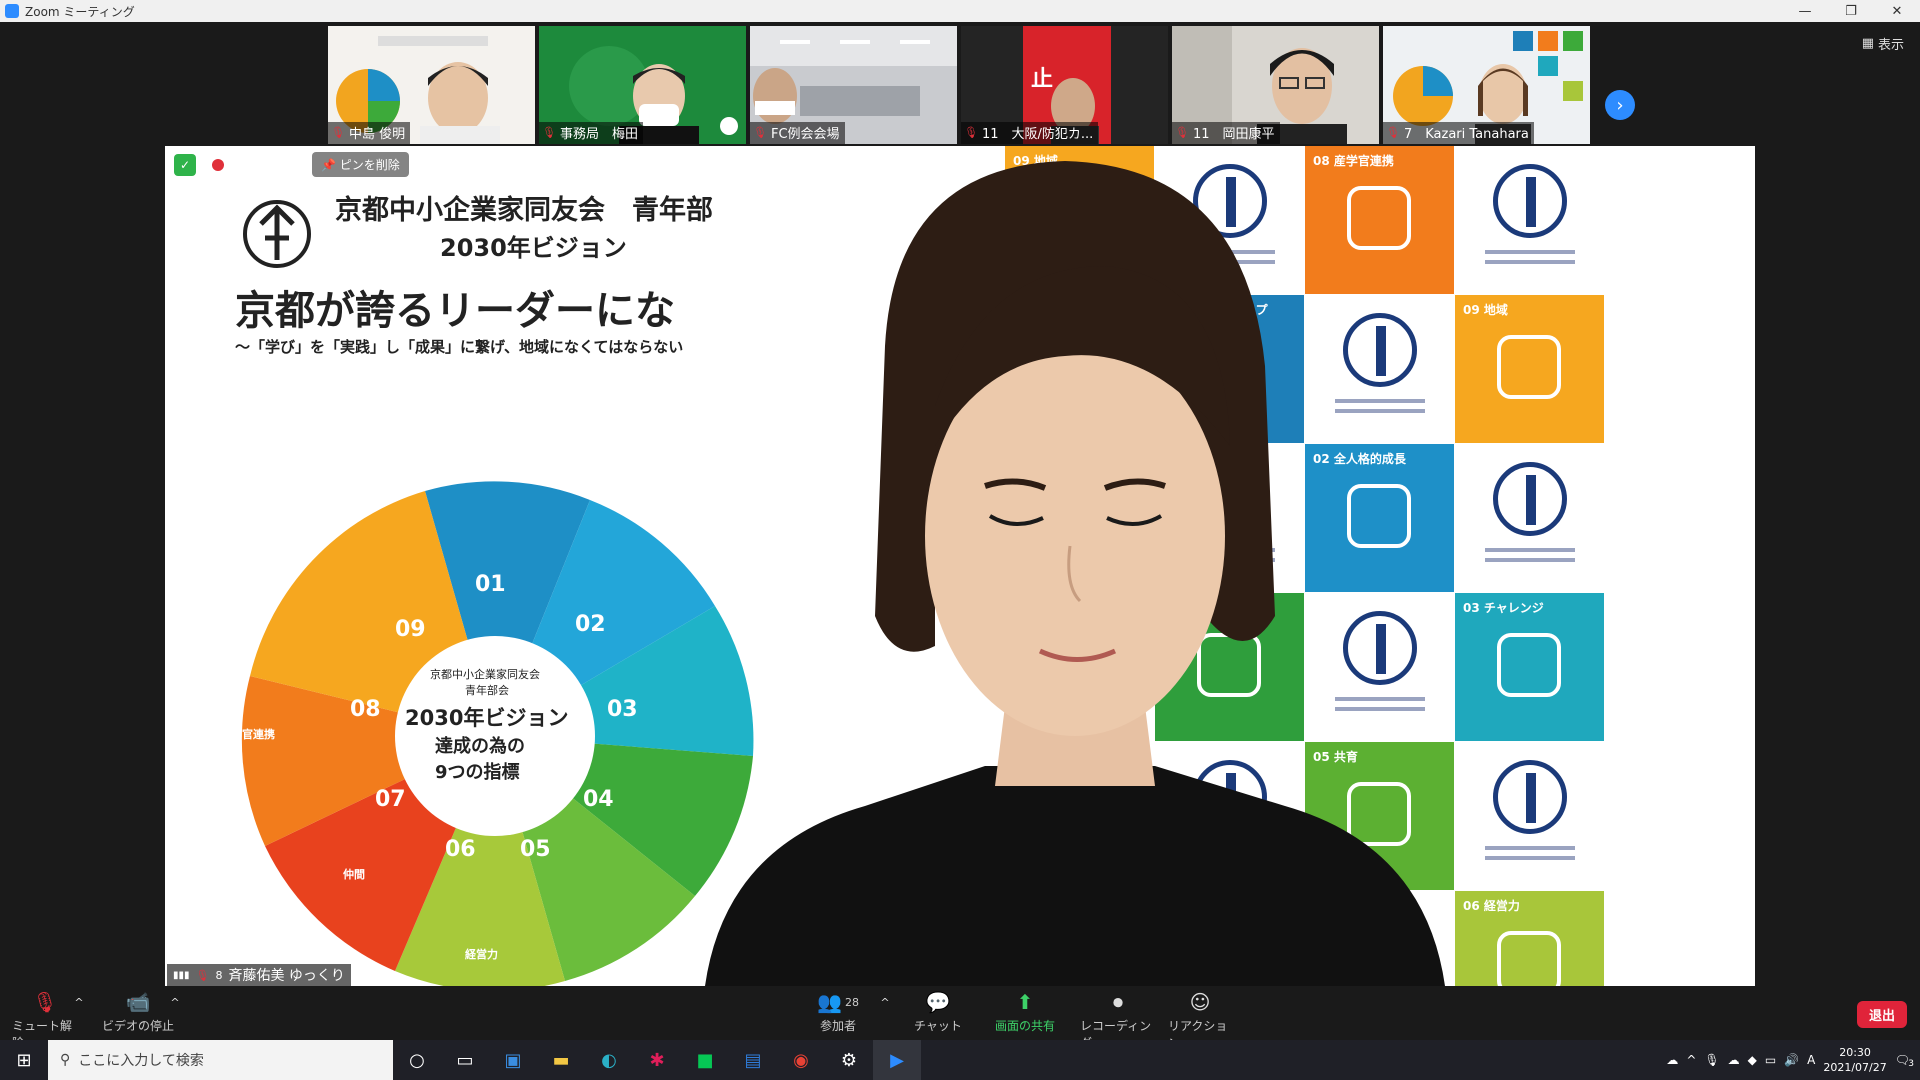 The image size is (1920, 1080). What do you see at coordinates (853, 85) in the screenshot?
I see `participant-thumbnail: 🎙 FC例会会場` at bounding box center [853, 85].